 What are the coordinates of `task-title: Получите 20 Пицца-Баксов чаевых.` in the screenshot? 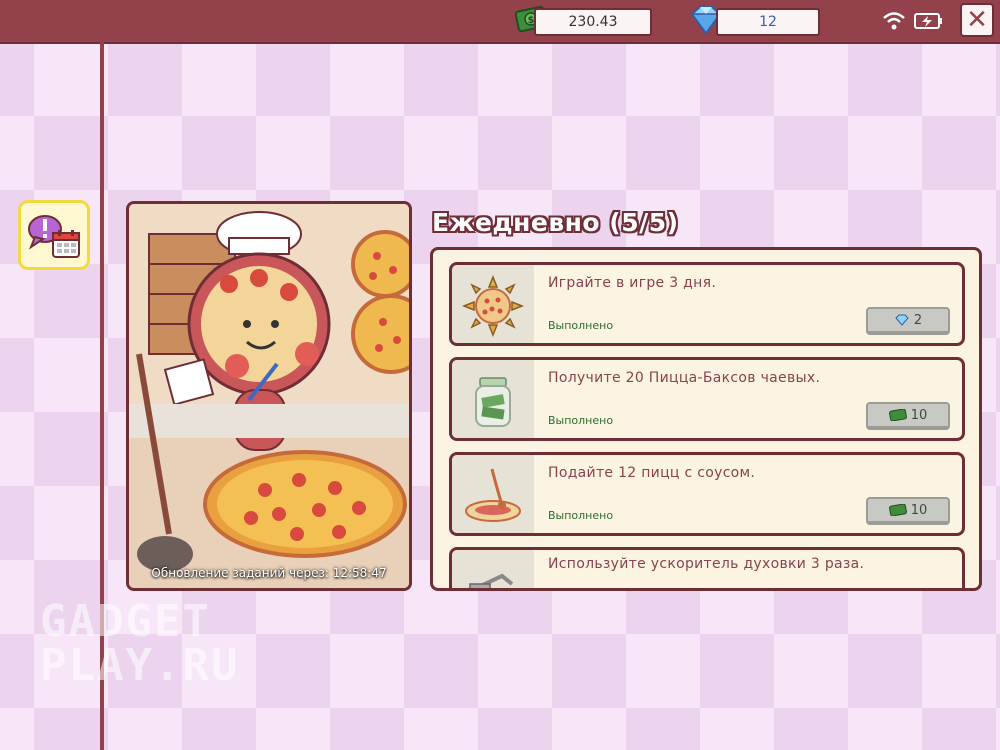 It's located at (684, 378).